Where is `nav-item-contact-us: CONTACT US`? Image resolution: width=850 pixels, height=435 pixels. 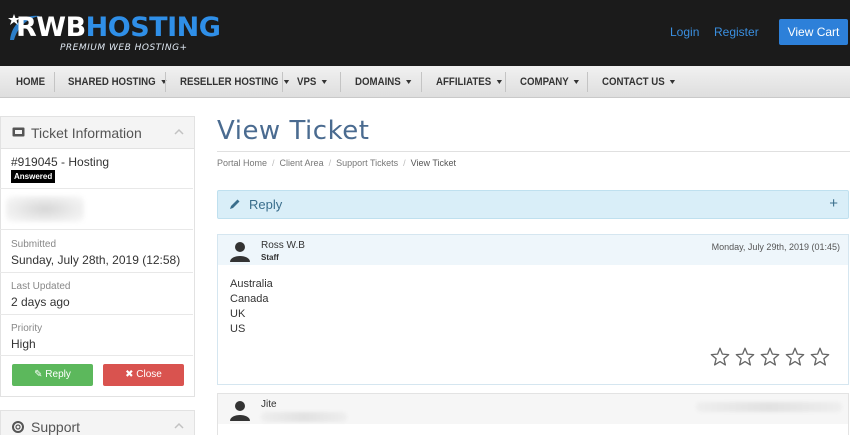
nav-item-contact-us: CONTACT US is located at coordinates (639, 82).